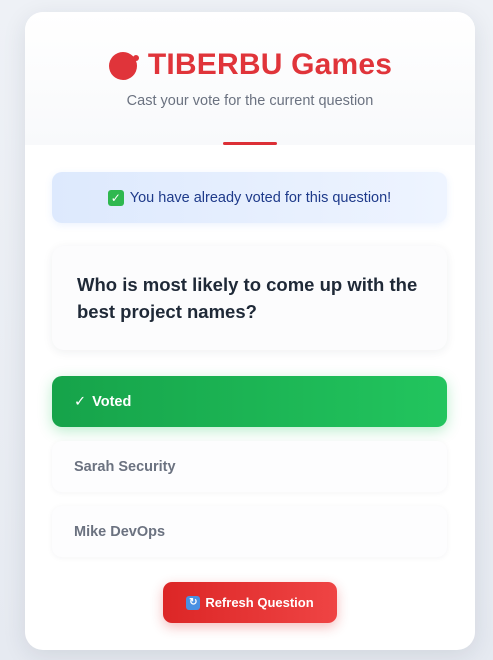  Describe the element at coordinates (249, 531) in the screenshot. I see `vote-option-mike-devops: Mike DevOps` at that location.